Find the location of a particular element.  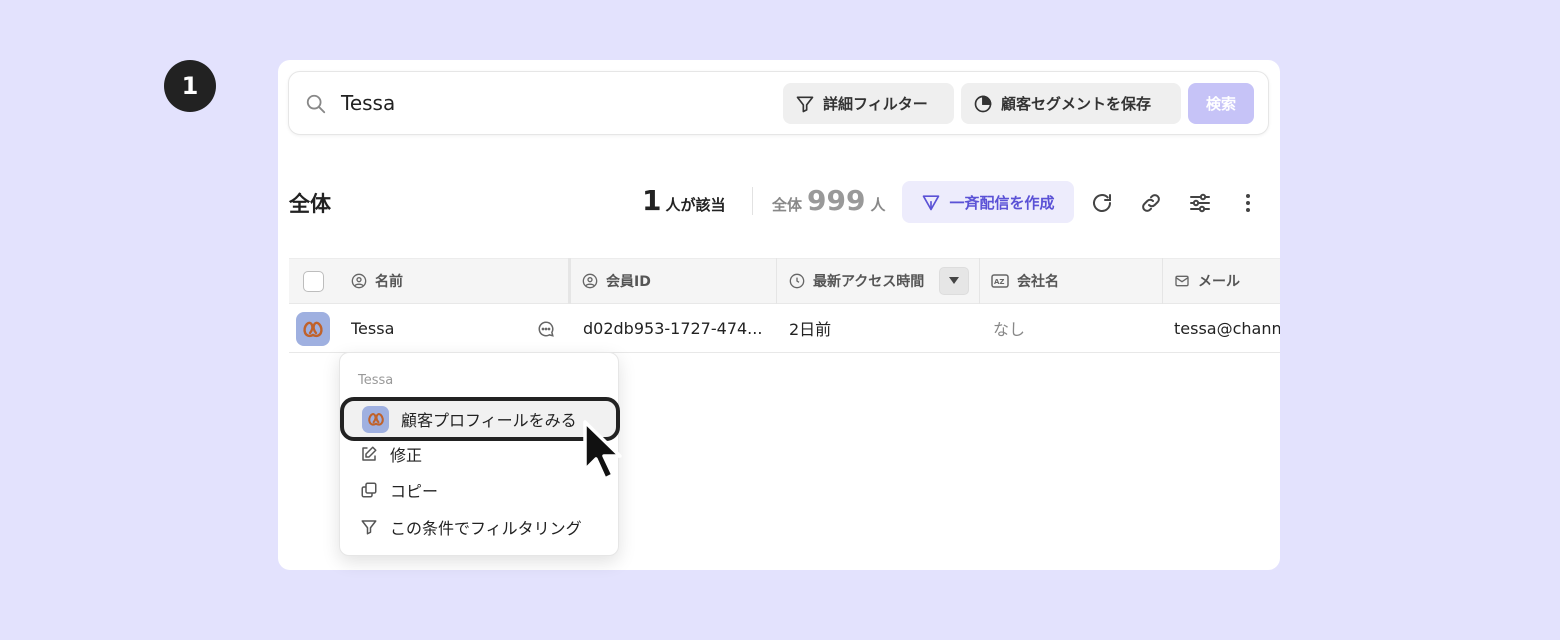

copy-icon is located at coordinates (369, 490).